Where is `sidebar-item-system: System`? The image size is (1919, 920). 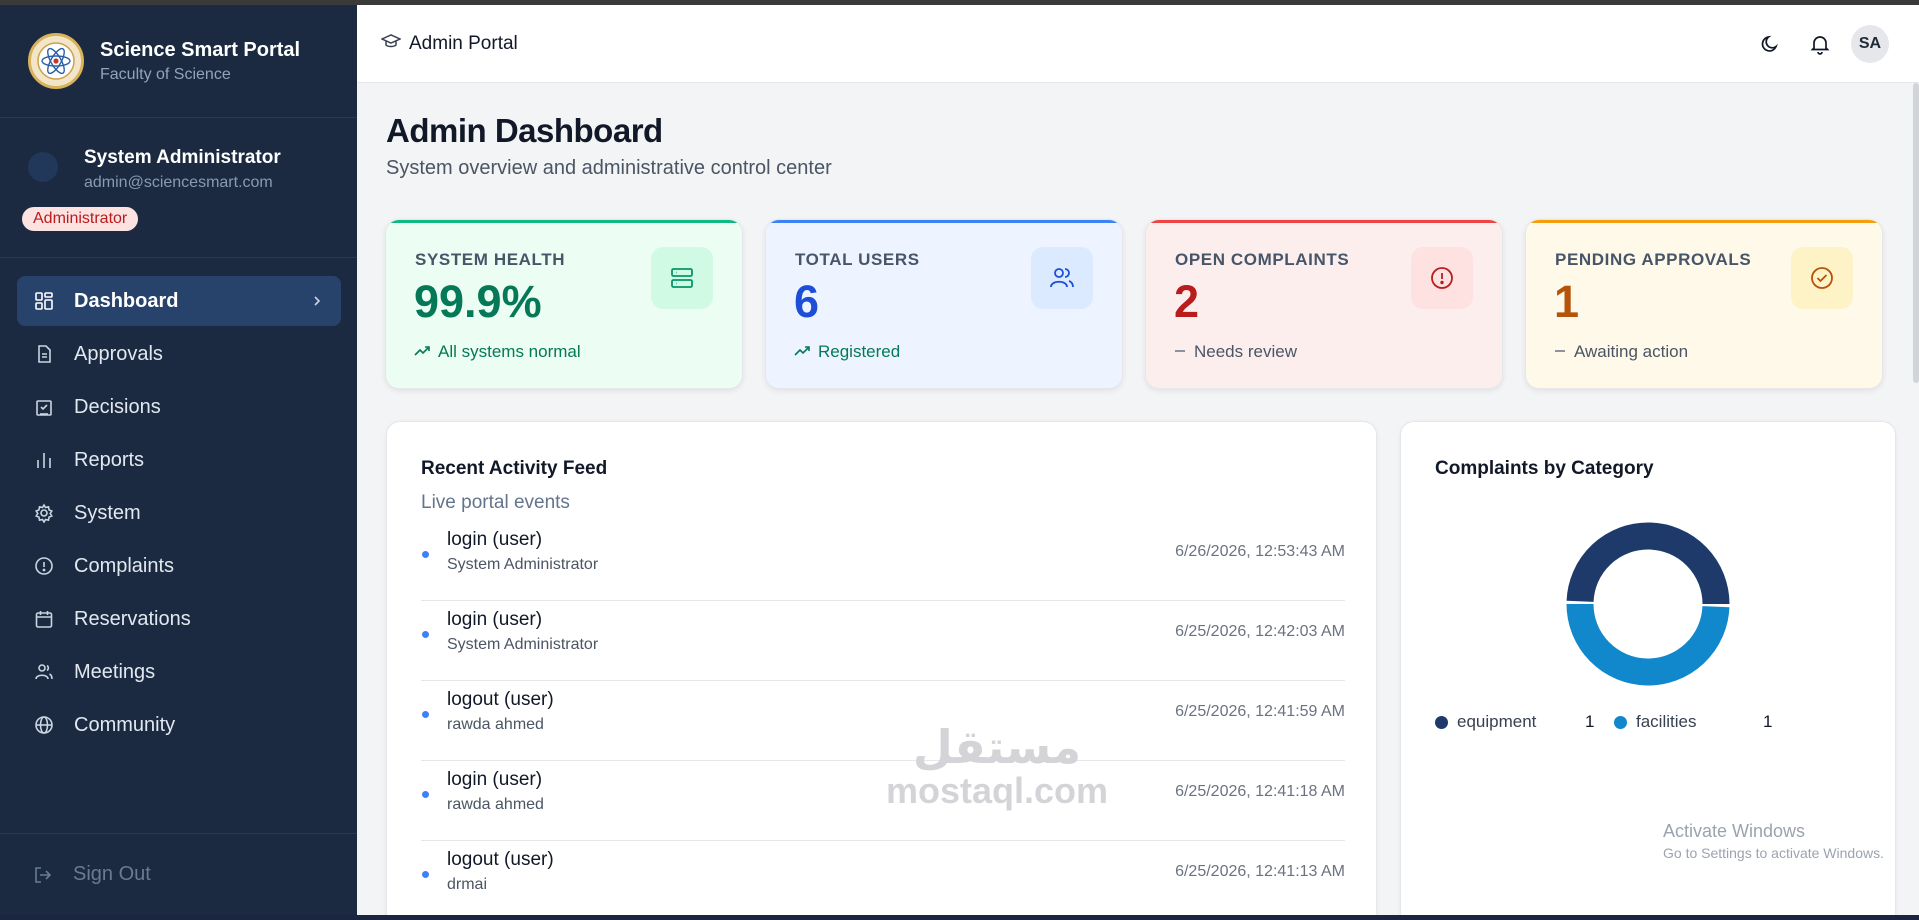
sidebar-item-system: System is located at coordinates (179, 513).